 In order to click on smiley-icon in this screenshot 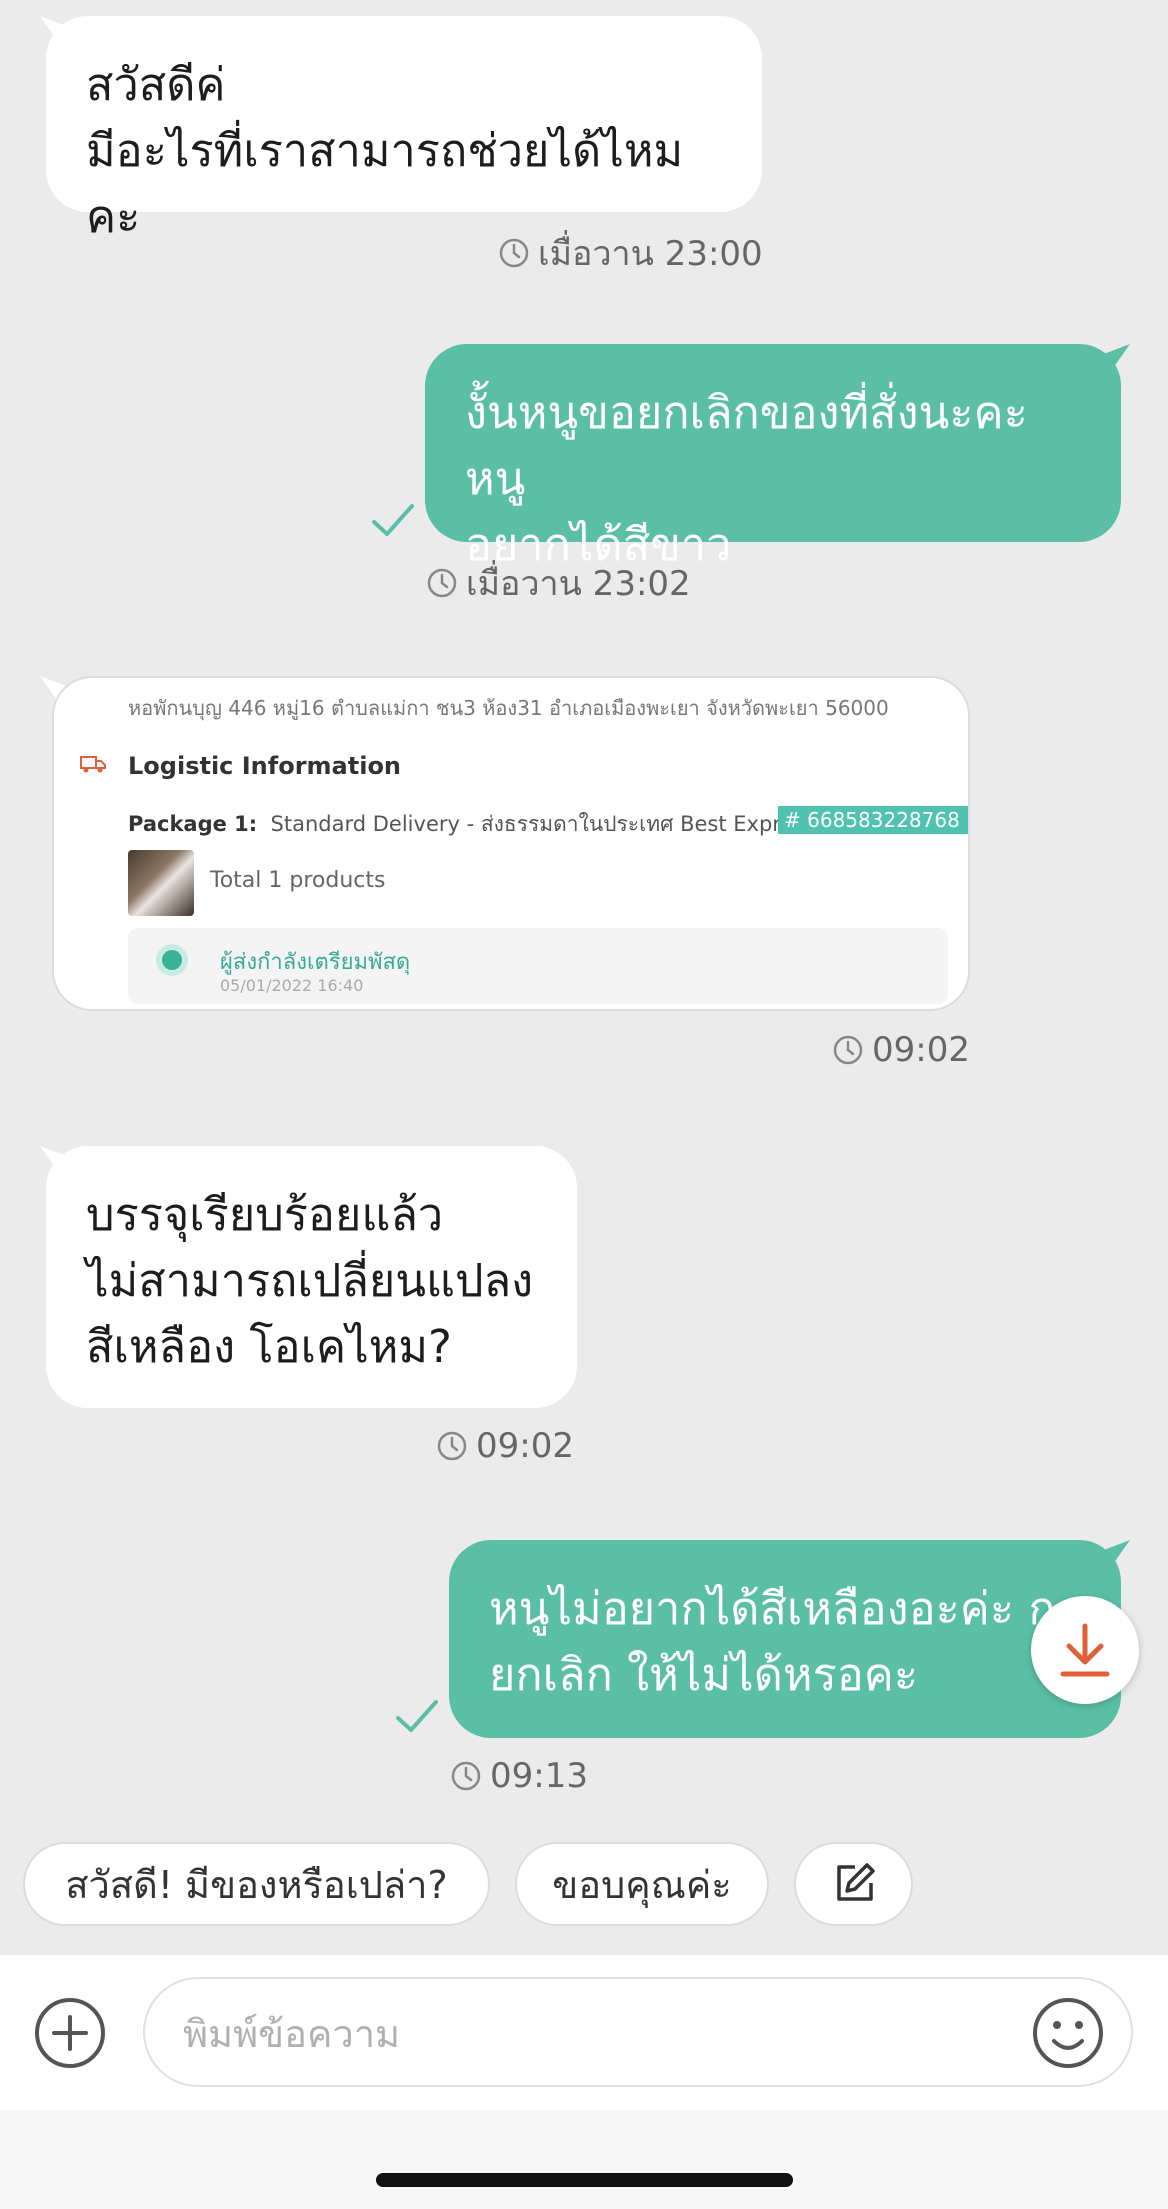, I will do `click(1068, 2033)`.